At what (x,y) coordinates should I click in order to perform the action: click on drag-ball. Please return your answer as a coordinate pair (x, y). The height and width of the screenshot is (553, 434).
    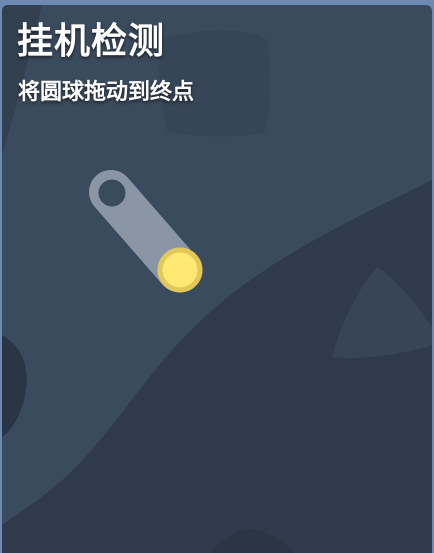
    Looking at the image, I should click on (180, 270).